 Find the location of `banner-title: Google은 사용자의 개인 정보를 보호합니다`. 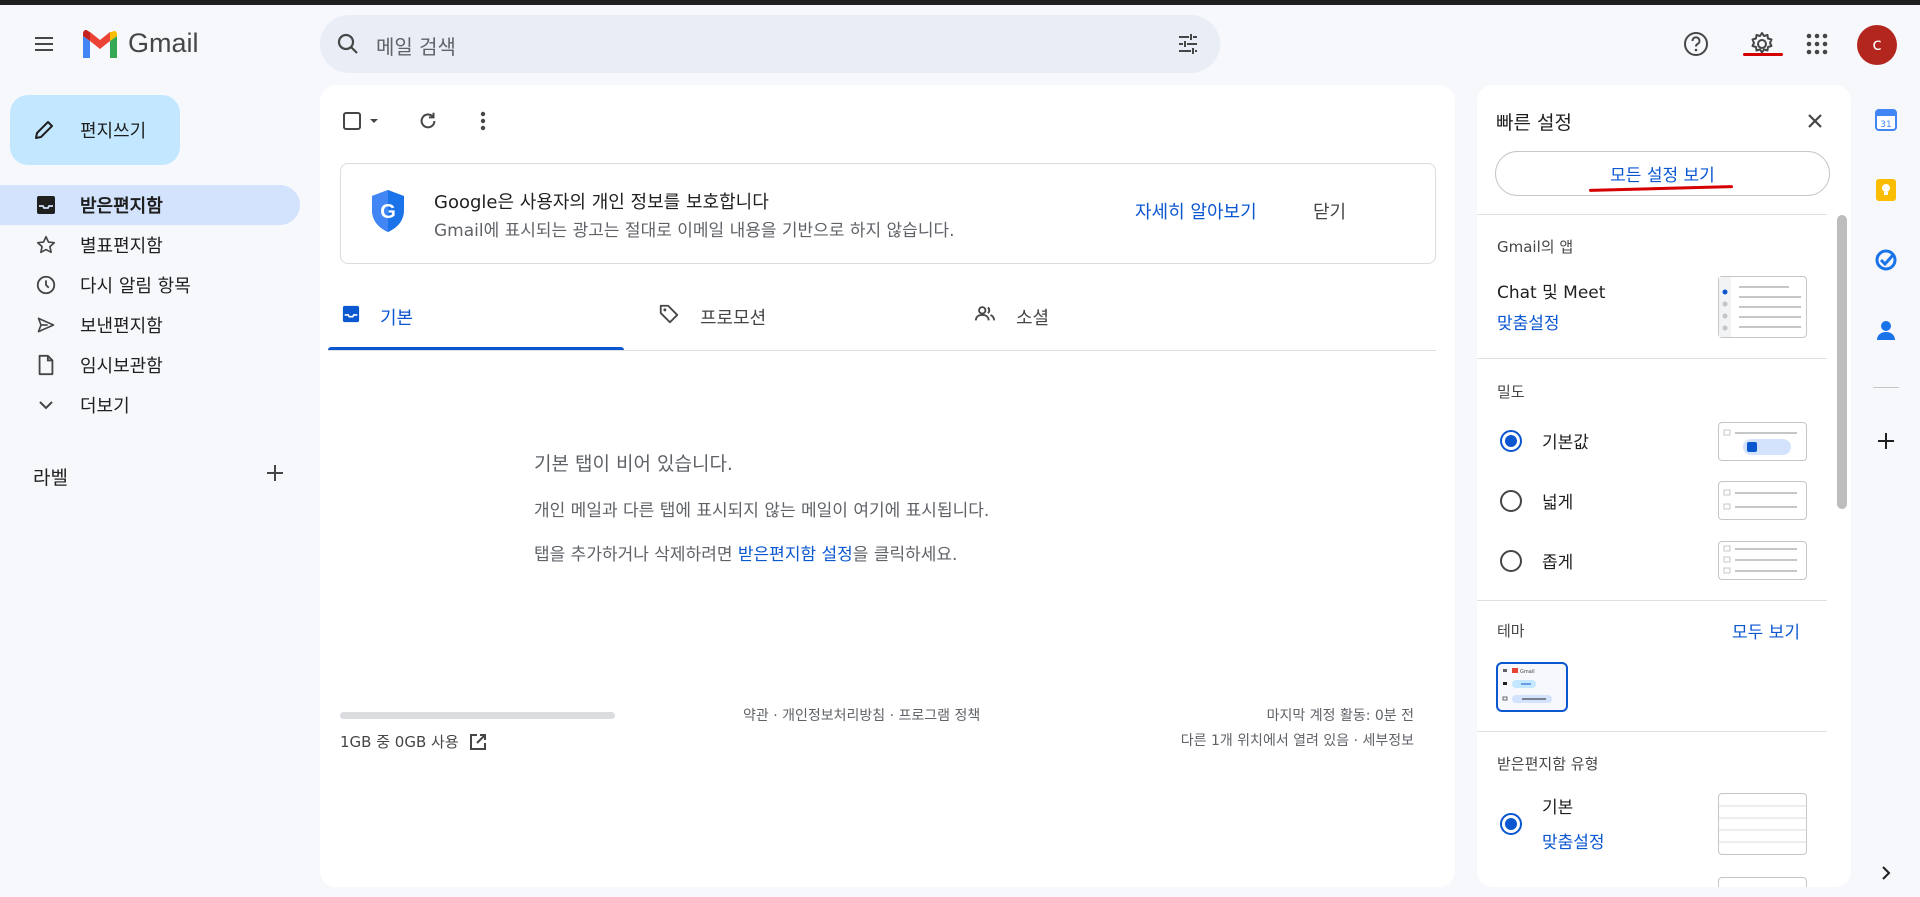

banner-title: Google은 사용자의 개인 정보를 보호합니다 is located at coordinates (601, 202).